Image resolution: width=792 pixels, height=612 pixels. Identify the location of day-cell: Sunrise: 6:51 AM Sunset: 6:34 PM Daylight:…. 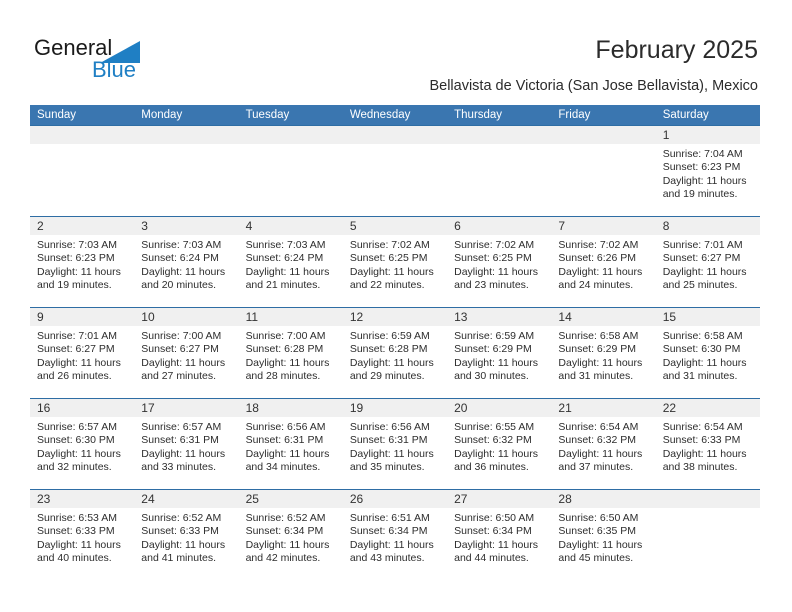
(395, 544).